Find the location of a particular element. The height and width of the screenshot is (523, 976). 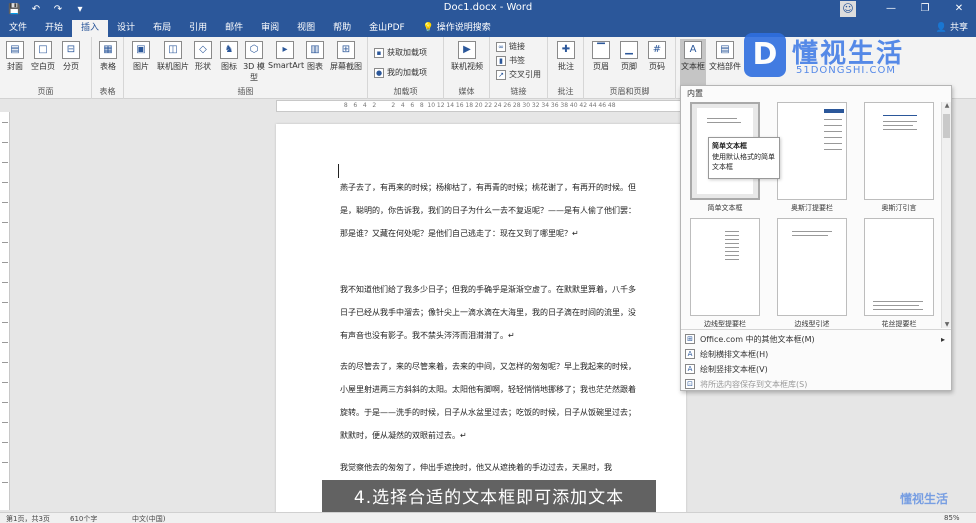

tab-kingsoft-pdf: 金山PDF is located at coordinates (387, 28).